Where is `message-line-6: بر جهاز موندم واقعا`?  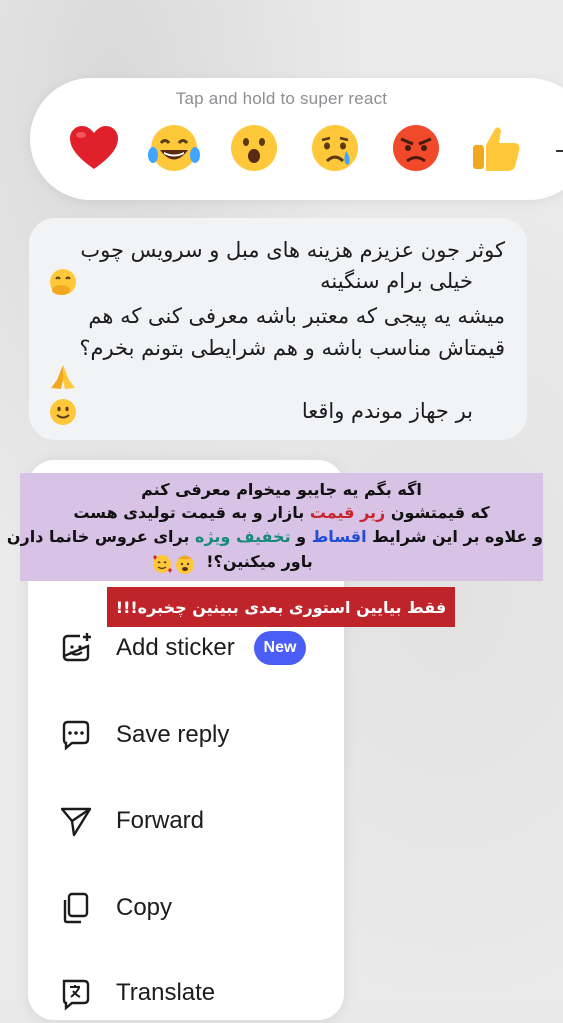
message-line-6: بر جهاز موندم واقعا is located at coordinates (387, 411).